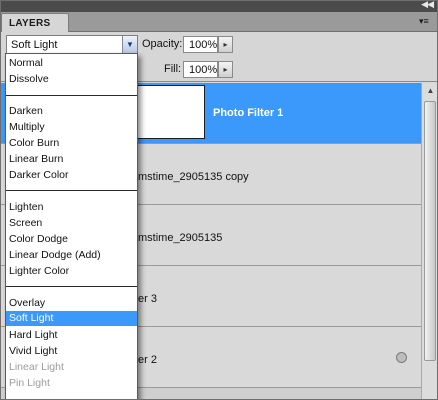 The image size is (438, 400). Describe the element at coordinates (71, 63) in the screenshot. I see `blend-mode-option: Normal` at that location.